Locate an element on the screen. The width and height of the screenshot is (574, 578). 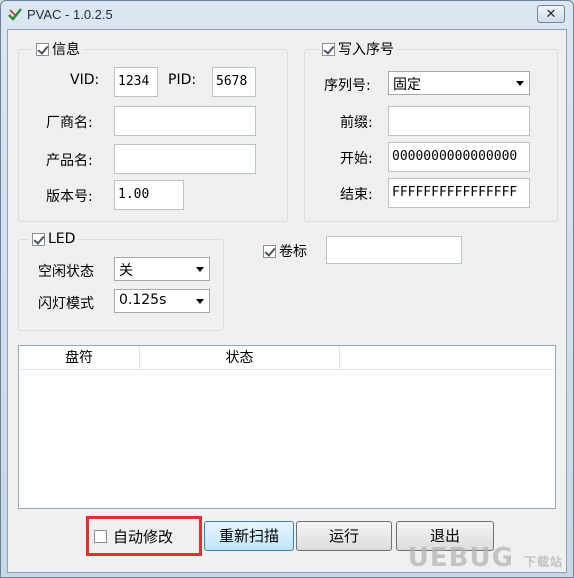
list-header: 盘符 状态 is located at coordinates (287, 358).